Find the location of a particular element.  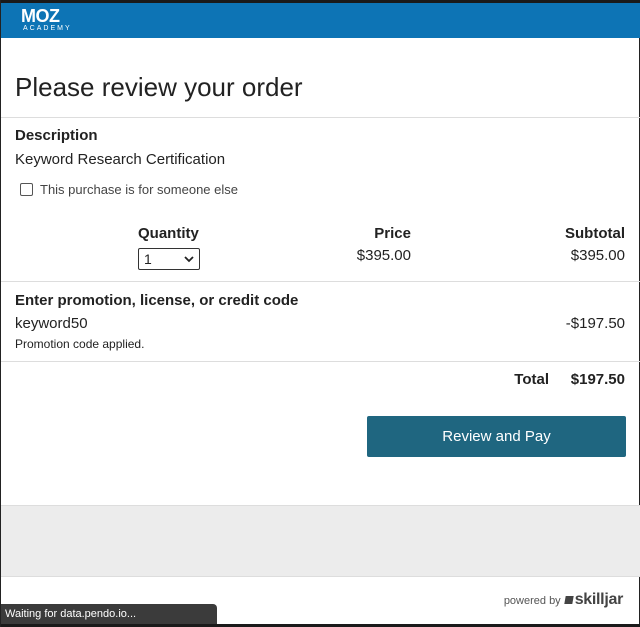

total-label: Total is located at coordinates (531, 379).